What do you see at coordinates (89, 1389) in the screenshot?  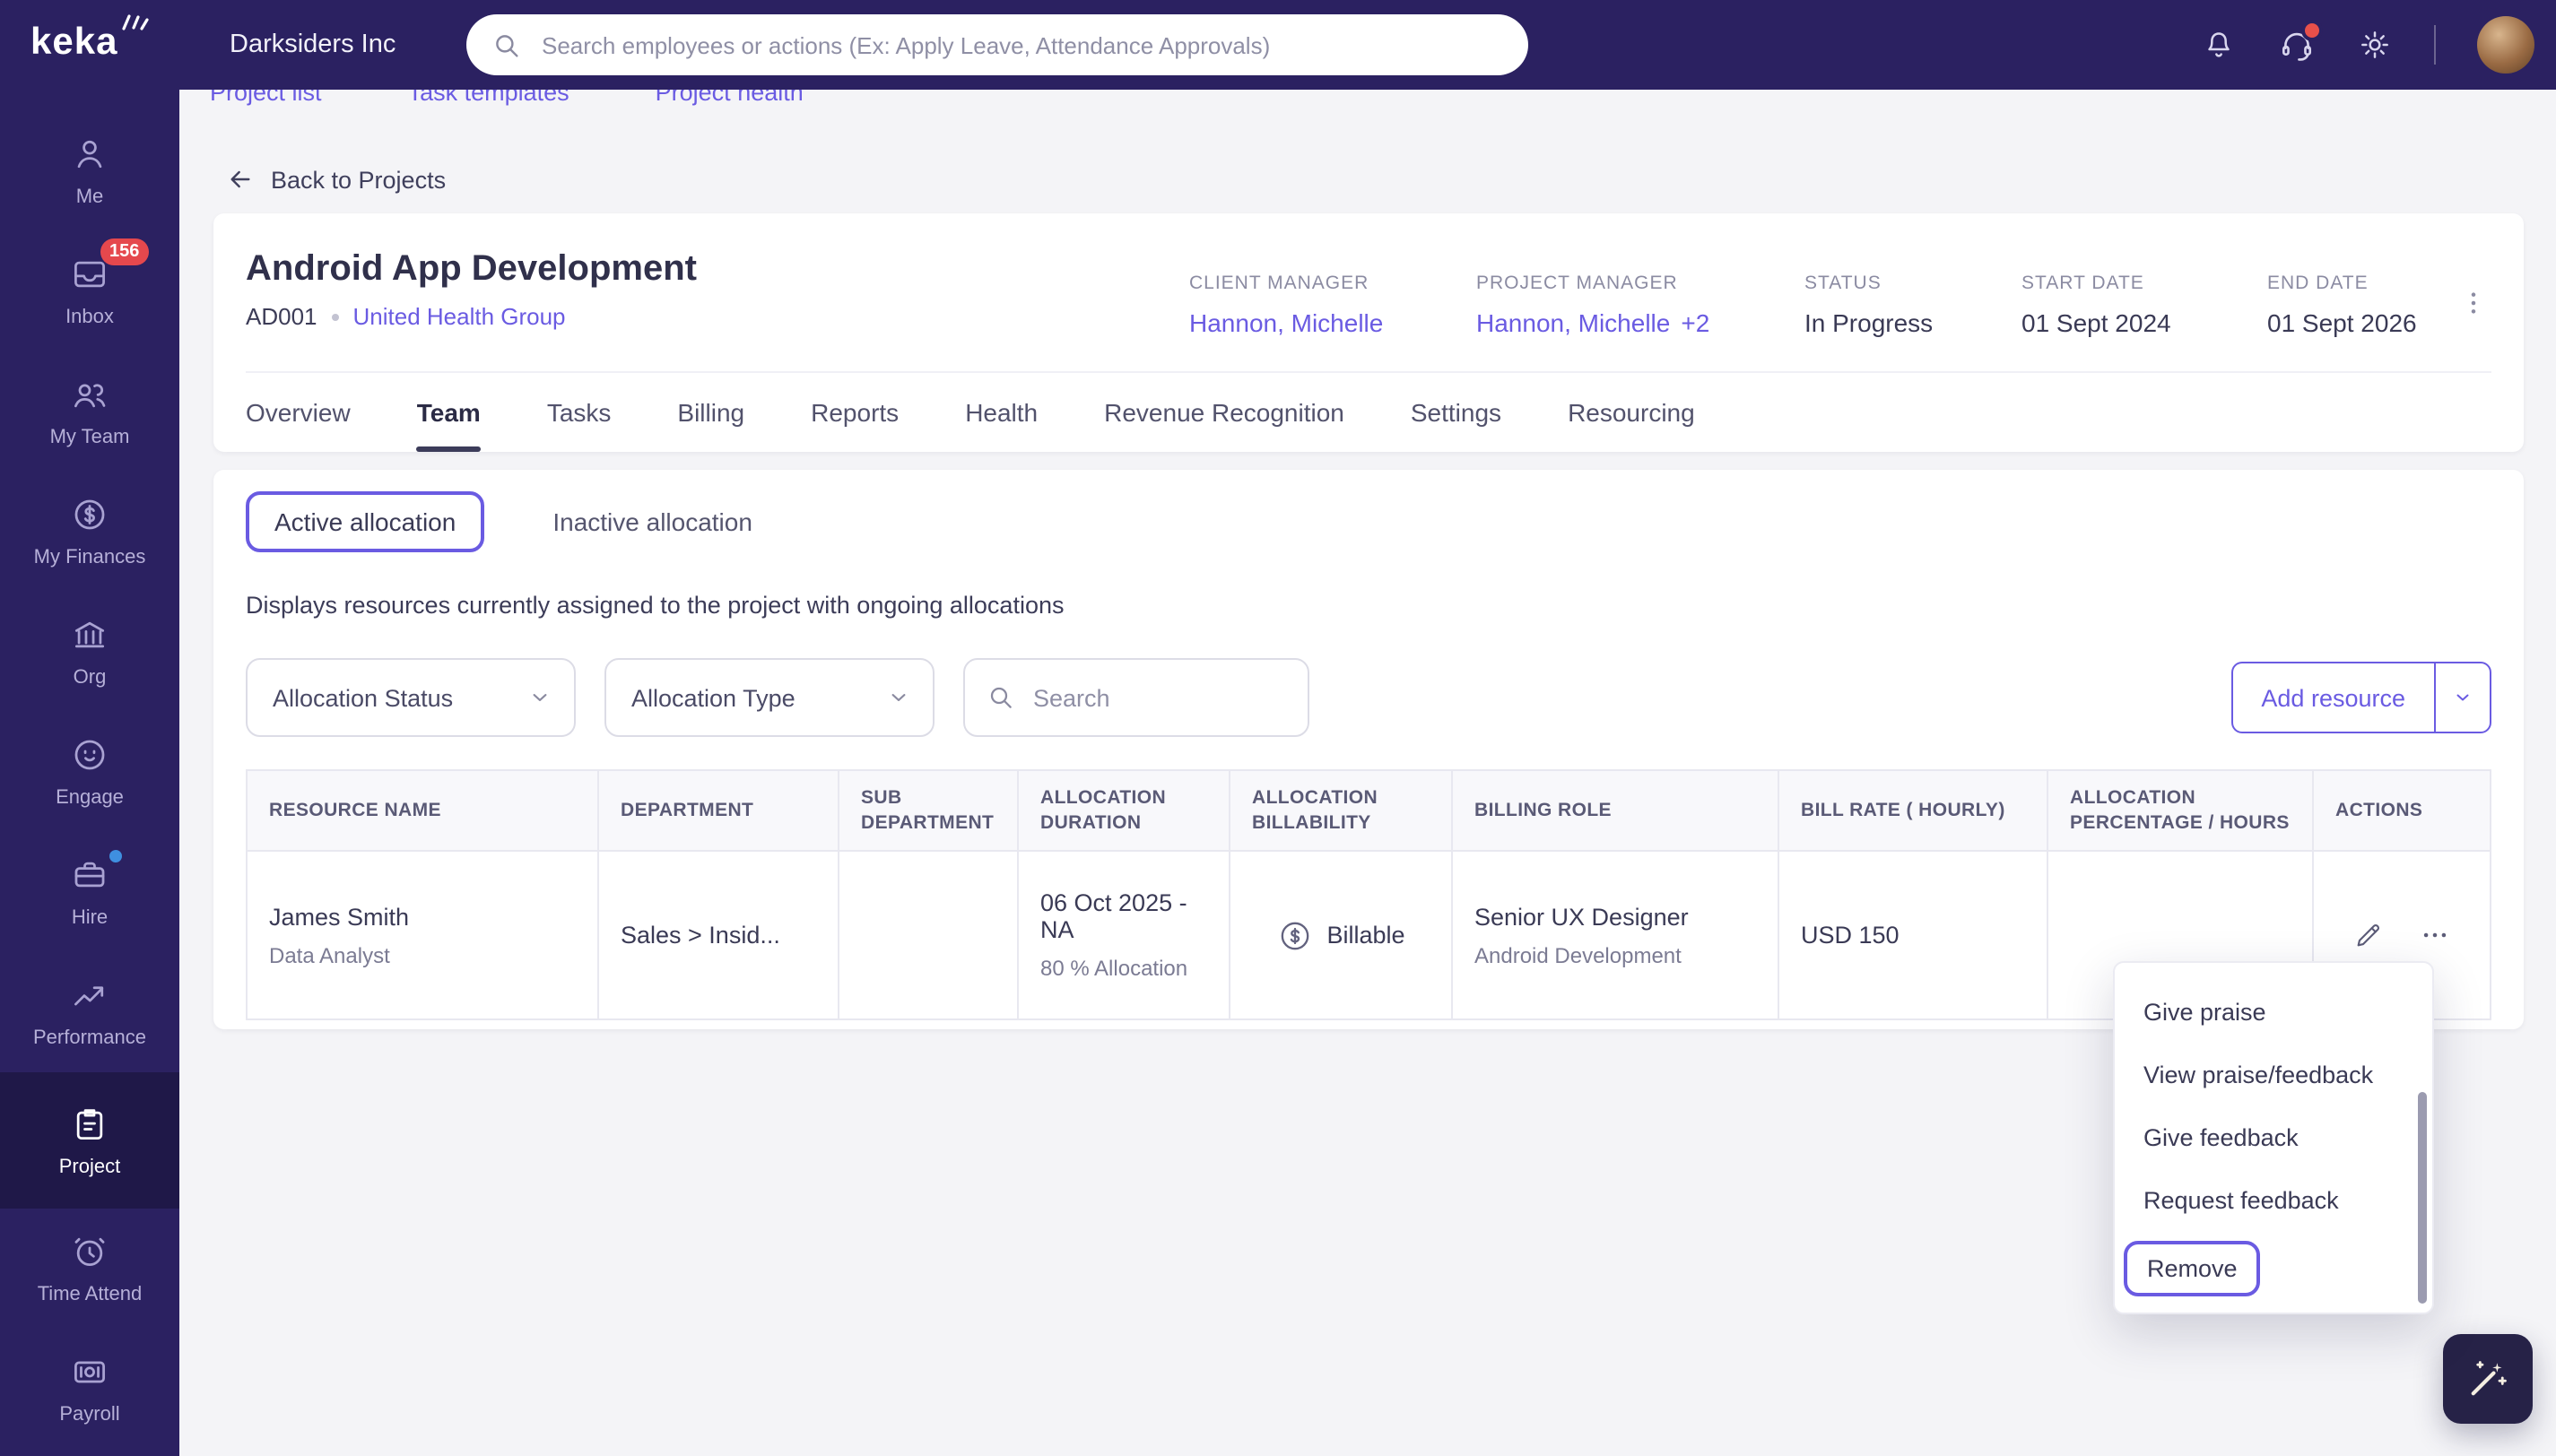 I see `sidebar-item-payroll: Payroll` at bounding box center [89, 1389].